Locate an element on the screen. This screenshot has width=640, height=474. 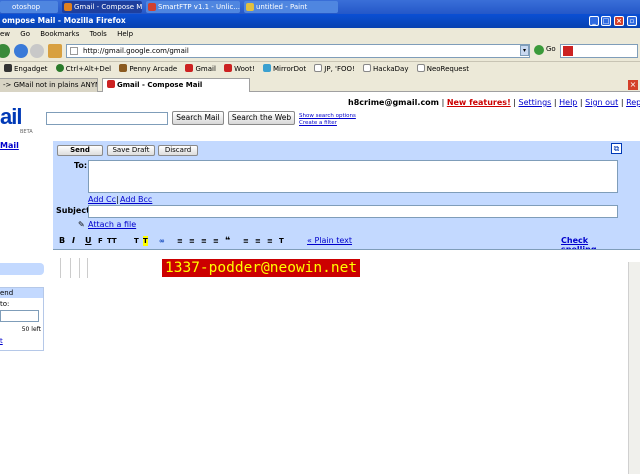
web-search-input is located at coordinates (599, 51).